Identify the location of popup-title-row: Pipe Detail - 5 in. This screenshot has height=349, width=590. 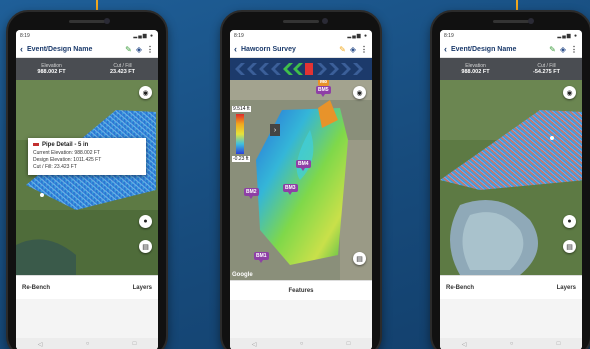
(87, 145).